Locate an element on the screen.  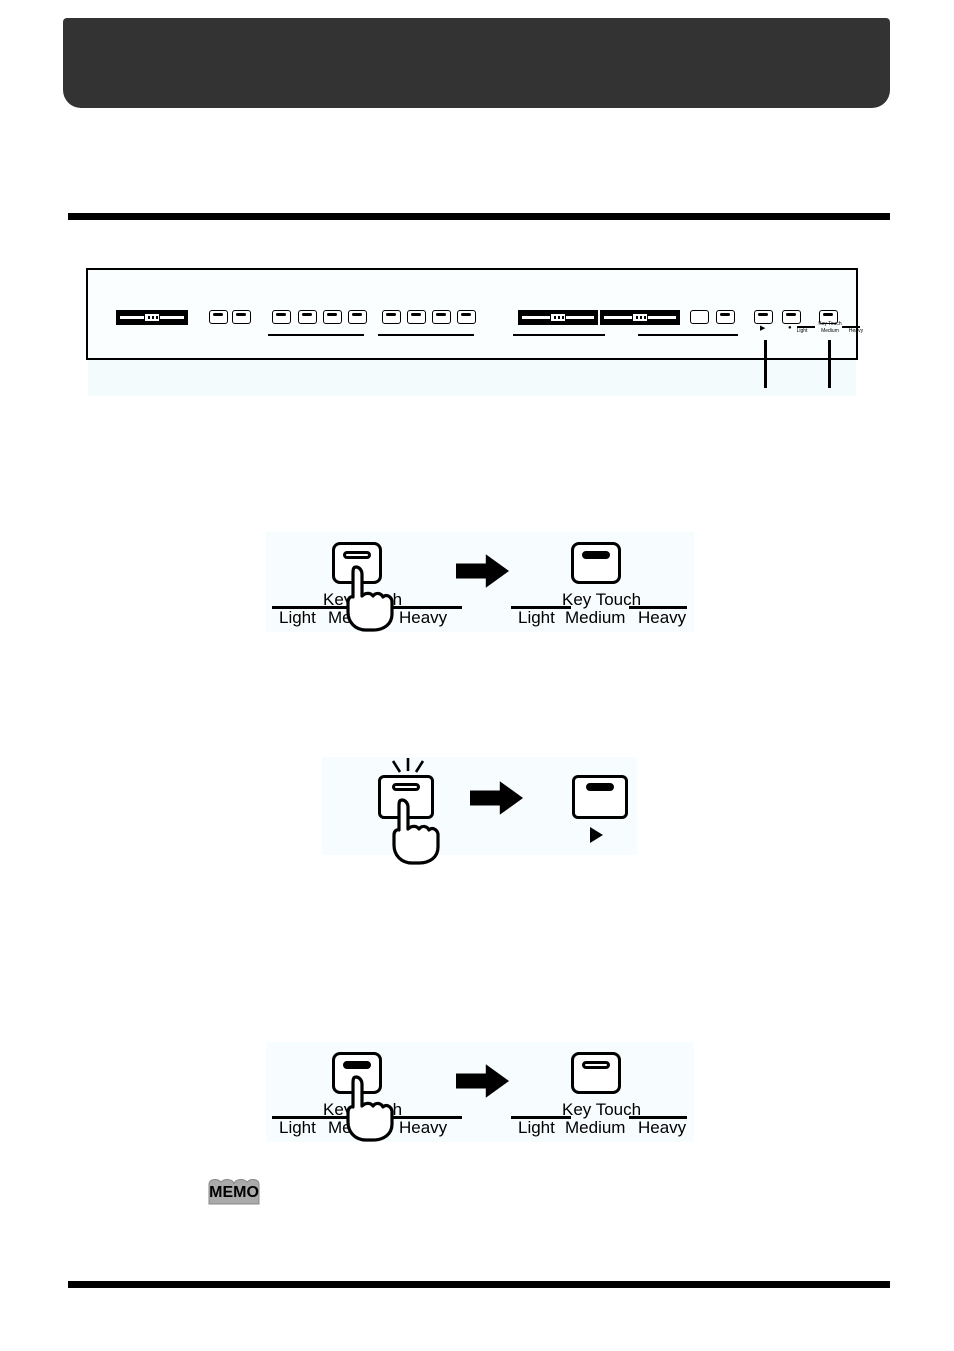
panel-underlay is located at coordinates (472, 378).